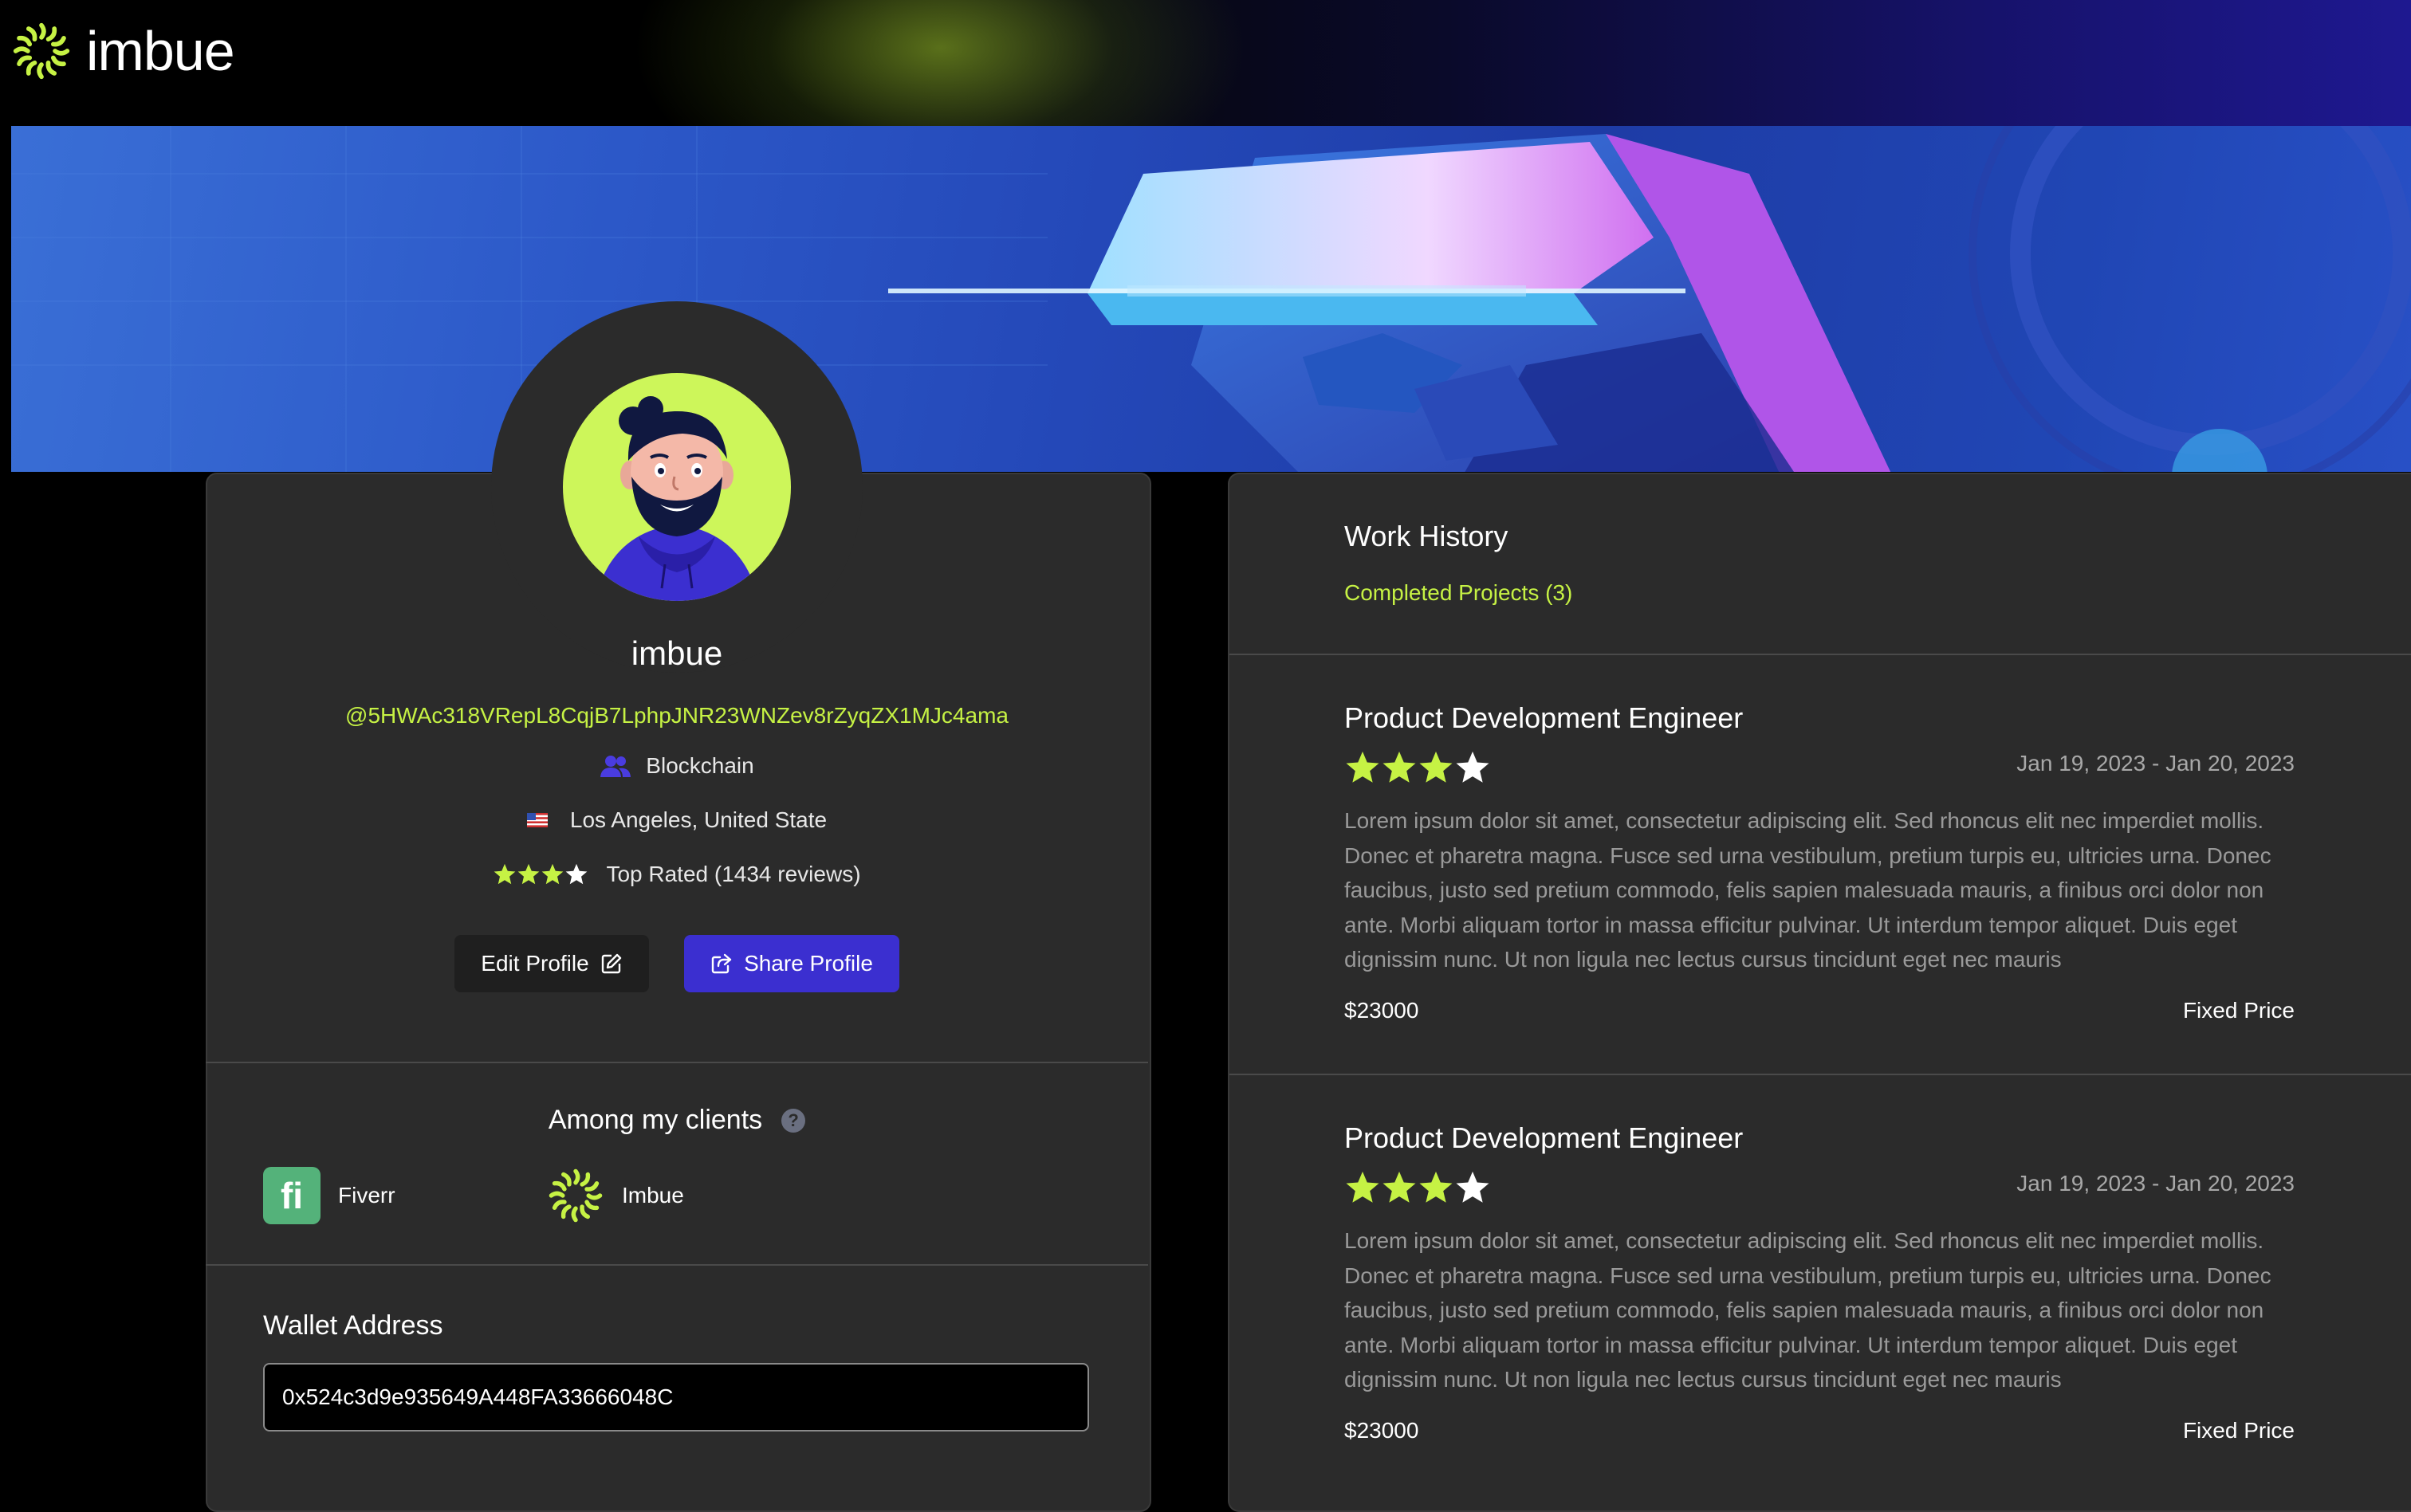 The image size is (2411, 1512). I want to click on profile-rating: Top Rated (1434 reviews), so click(677, 874).